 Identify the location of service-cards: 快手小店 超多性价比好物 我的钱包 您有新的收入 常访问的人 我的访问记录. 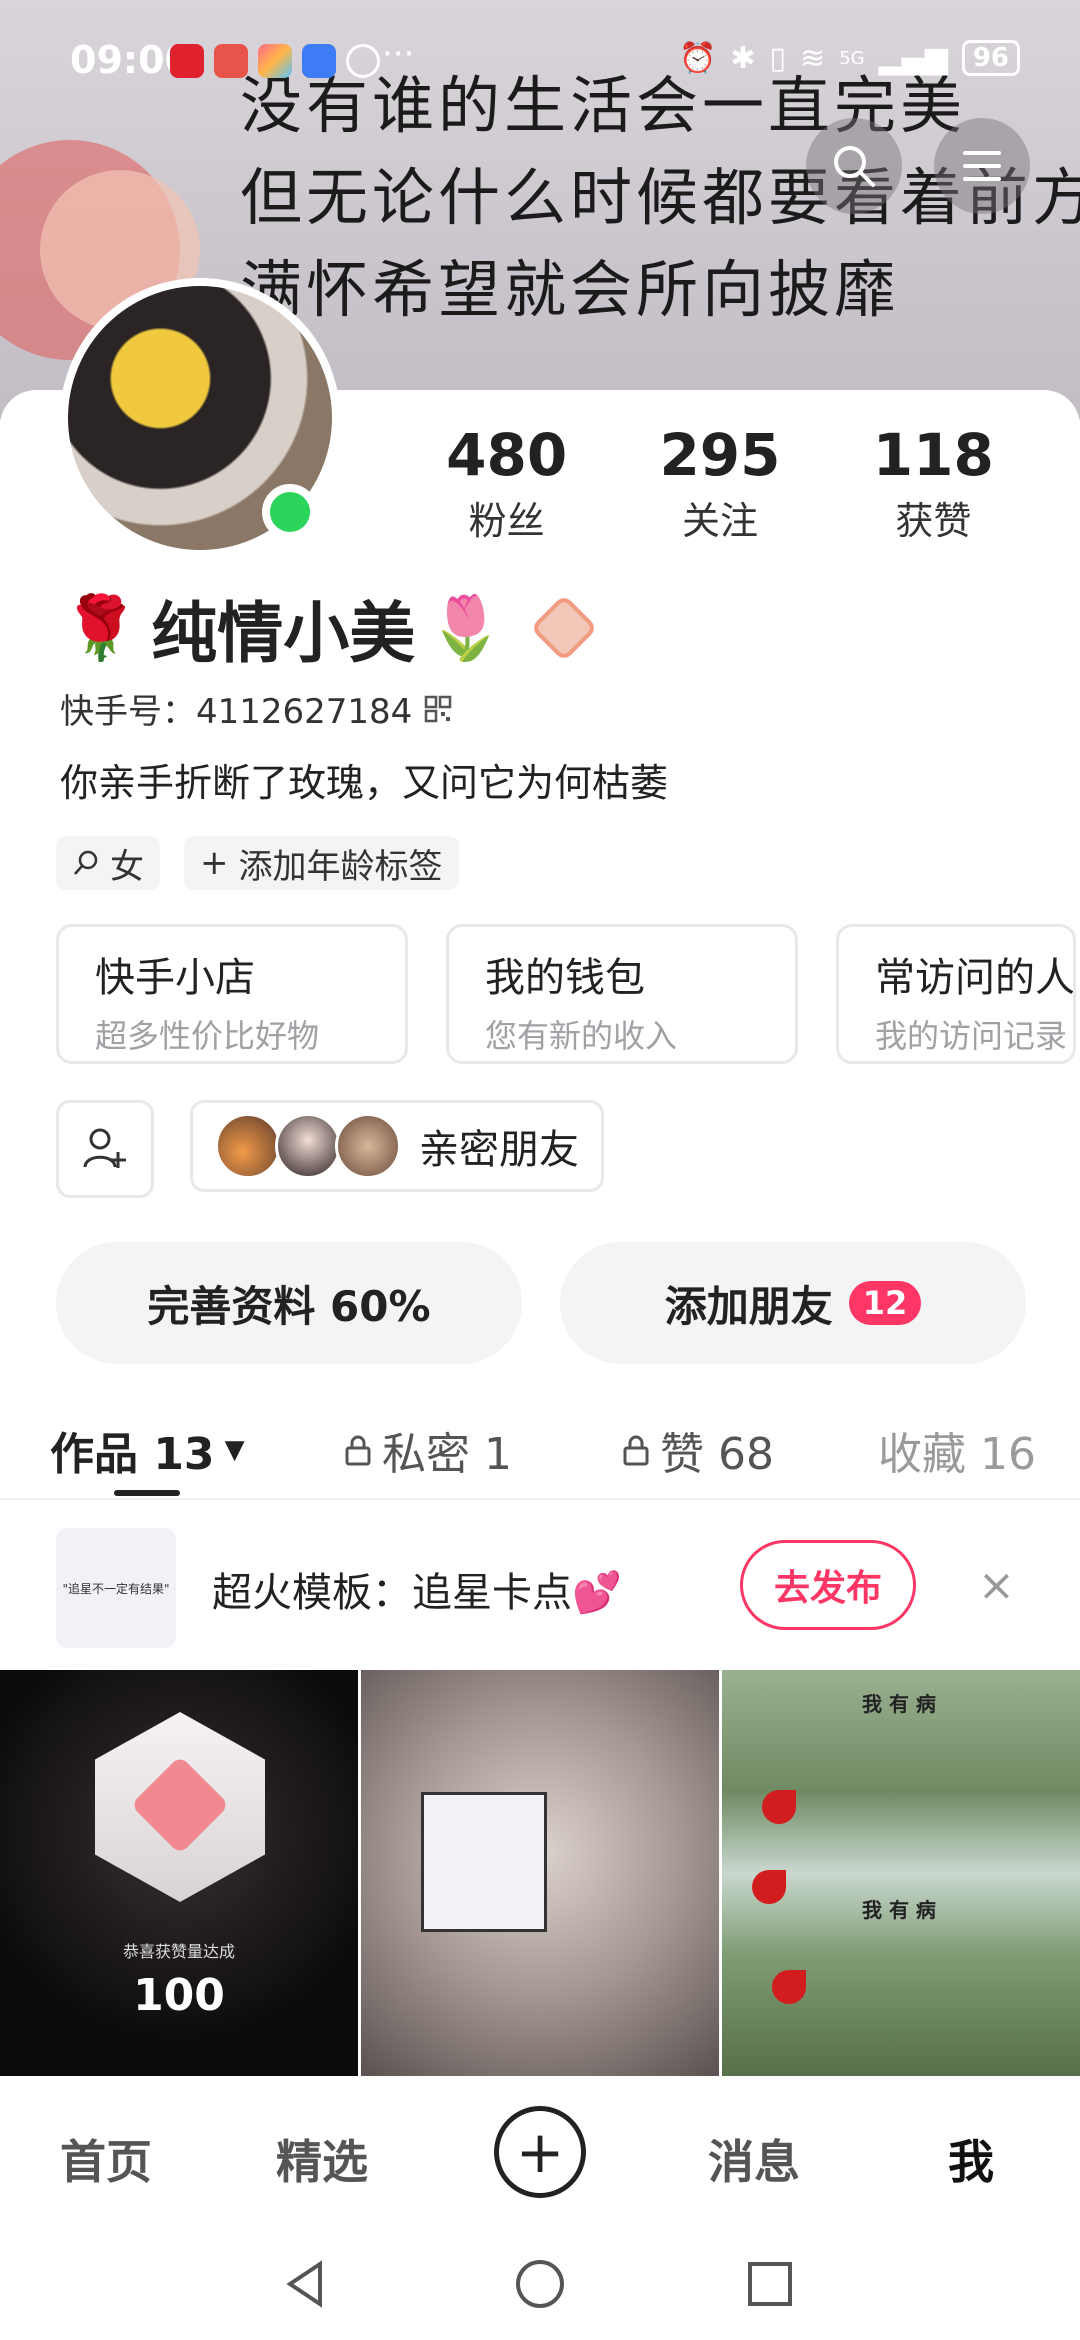
(566, 994).